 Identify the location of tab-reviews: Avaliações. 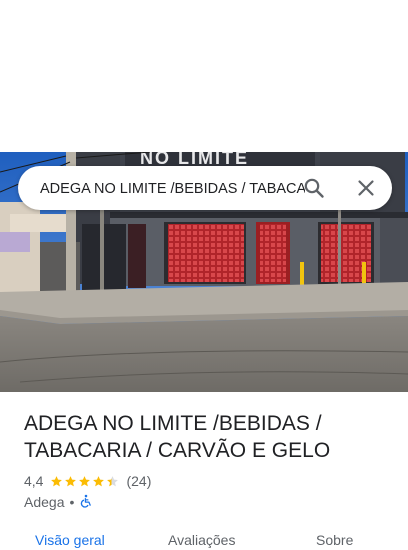
(201, 540).